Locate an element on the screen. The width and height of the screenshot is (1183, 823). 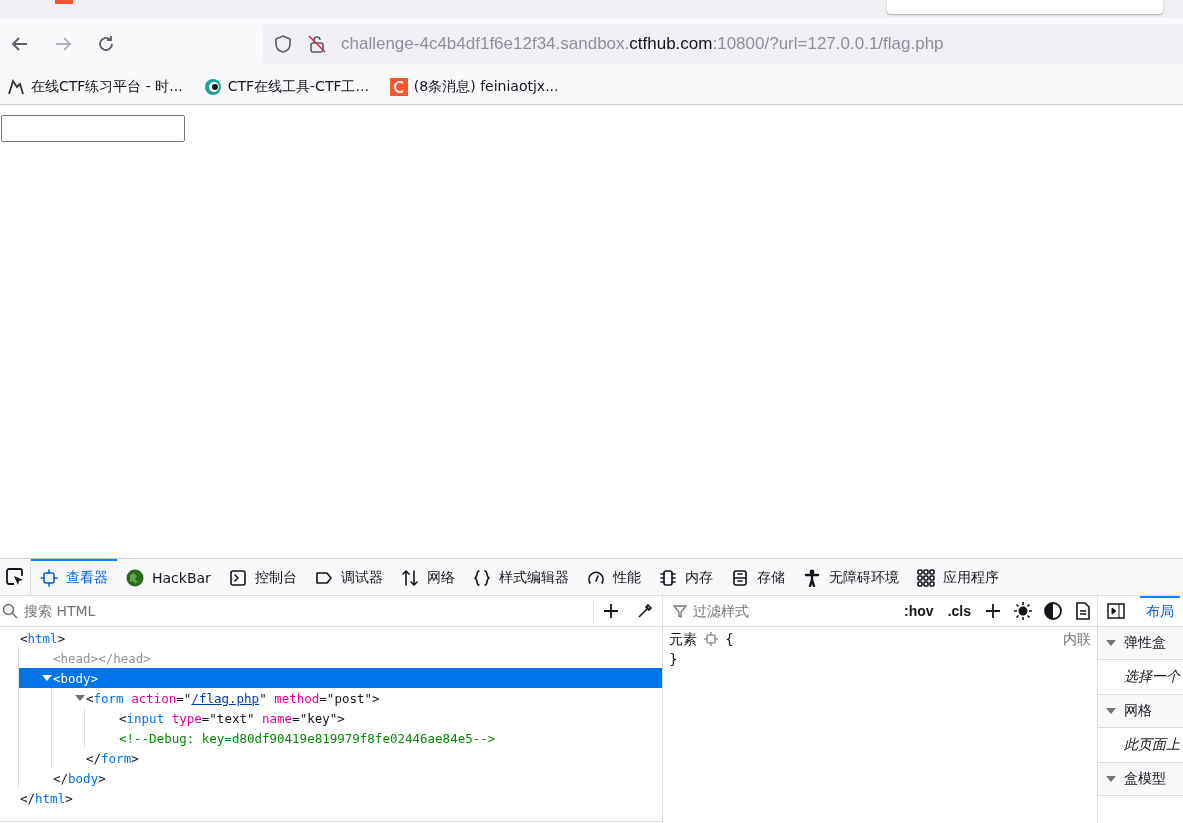
devtools-tab: 无障碍环境 is located at coordinates (850, 577).